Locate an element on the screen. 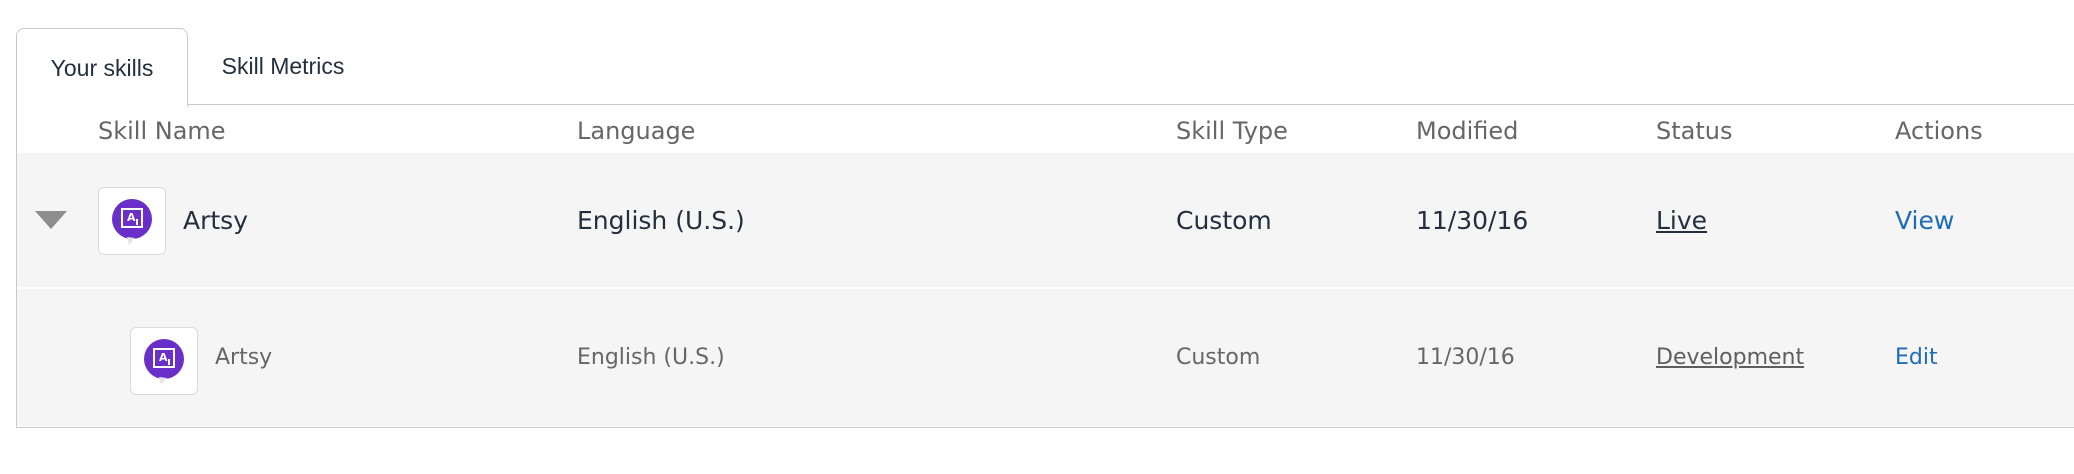  column-header-skill-type: Skill Type is located at coordinates (1232, 131).